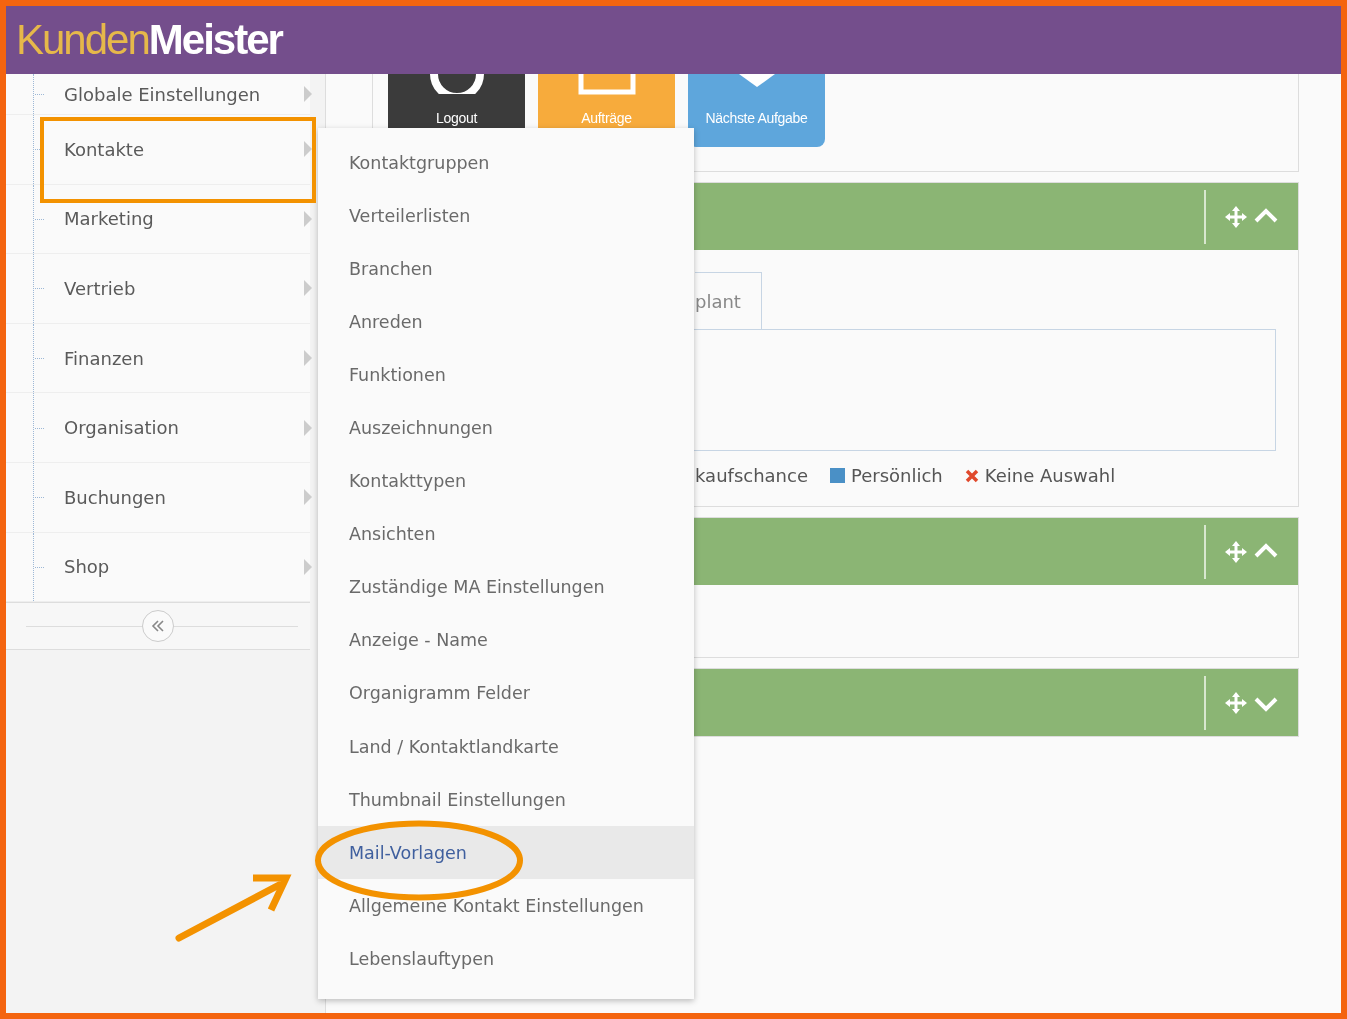 The width and height of the screenshot is (1347, 1019). Describe the element at coordinates (506, 322) in the screenshot. I see `menu-item: Anreden` at that location.